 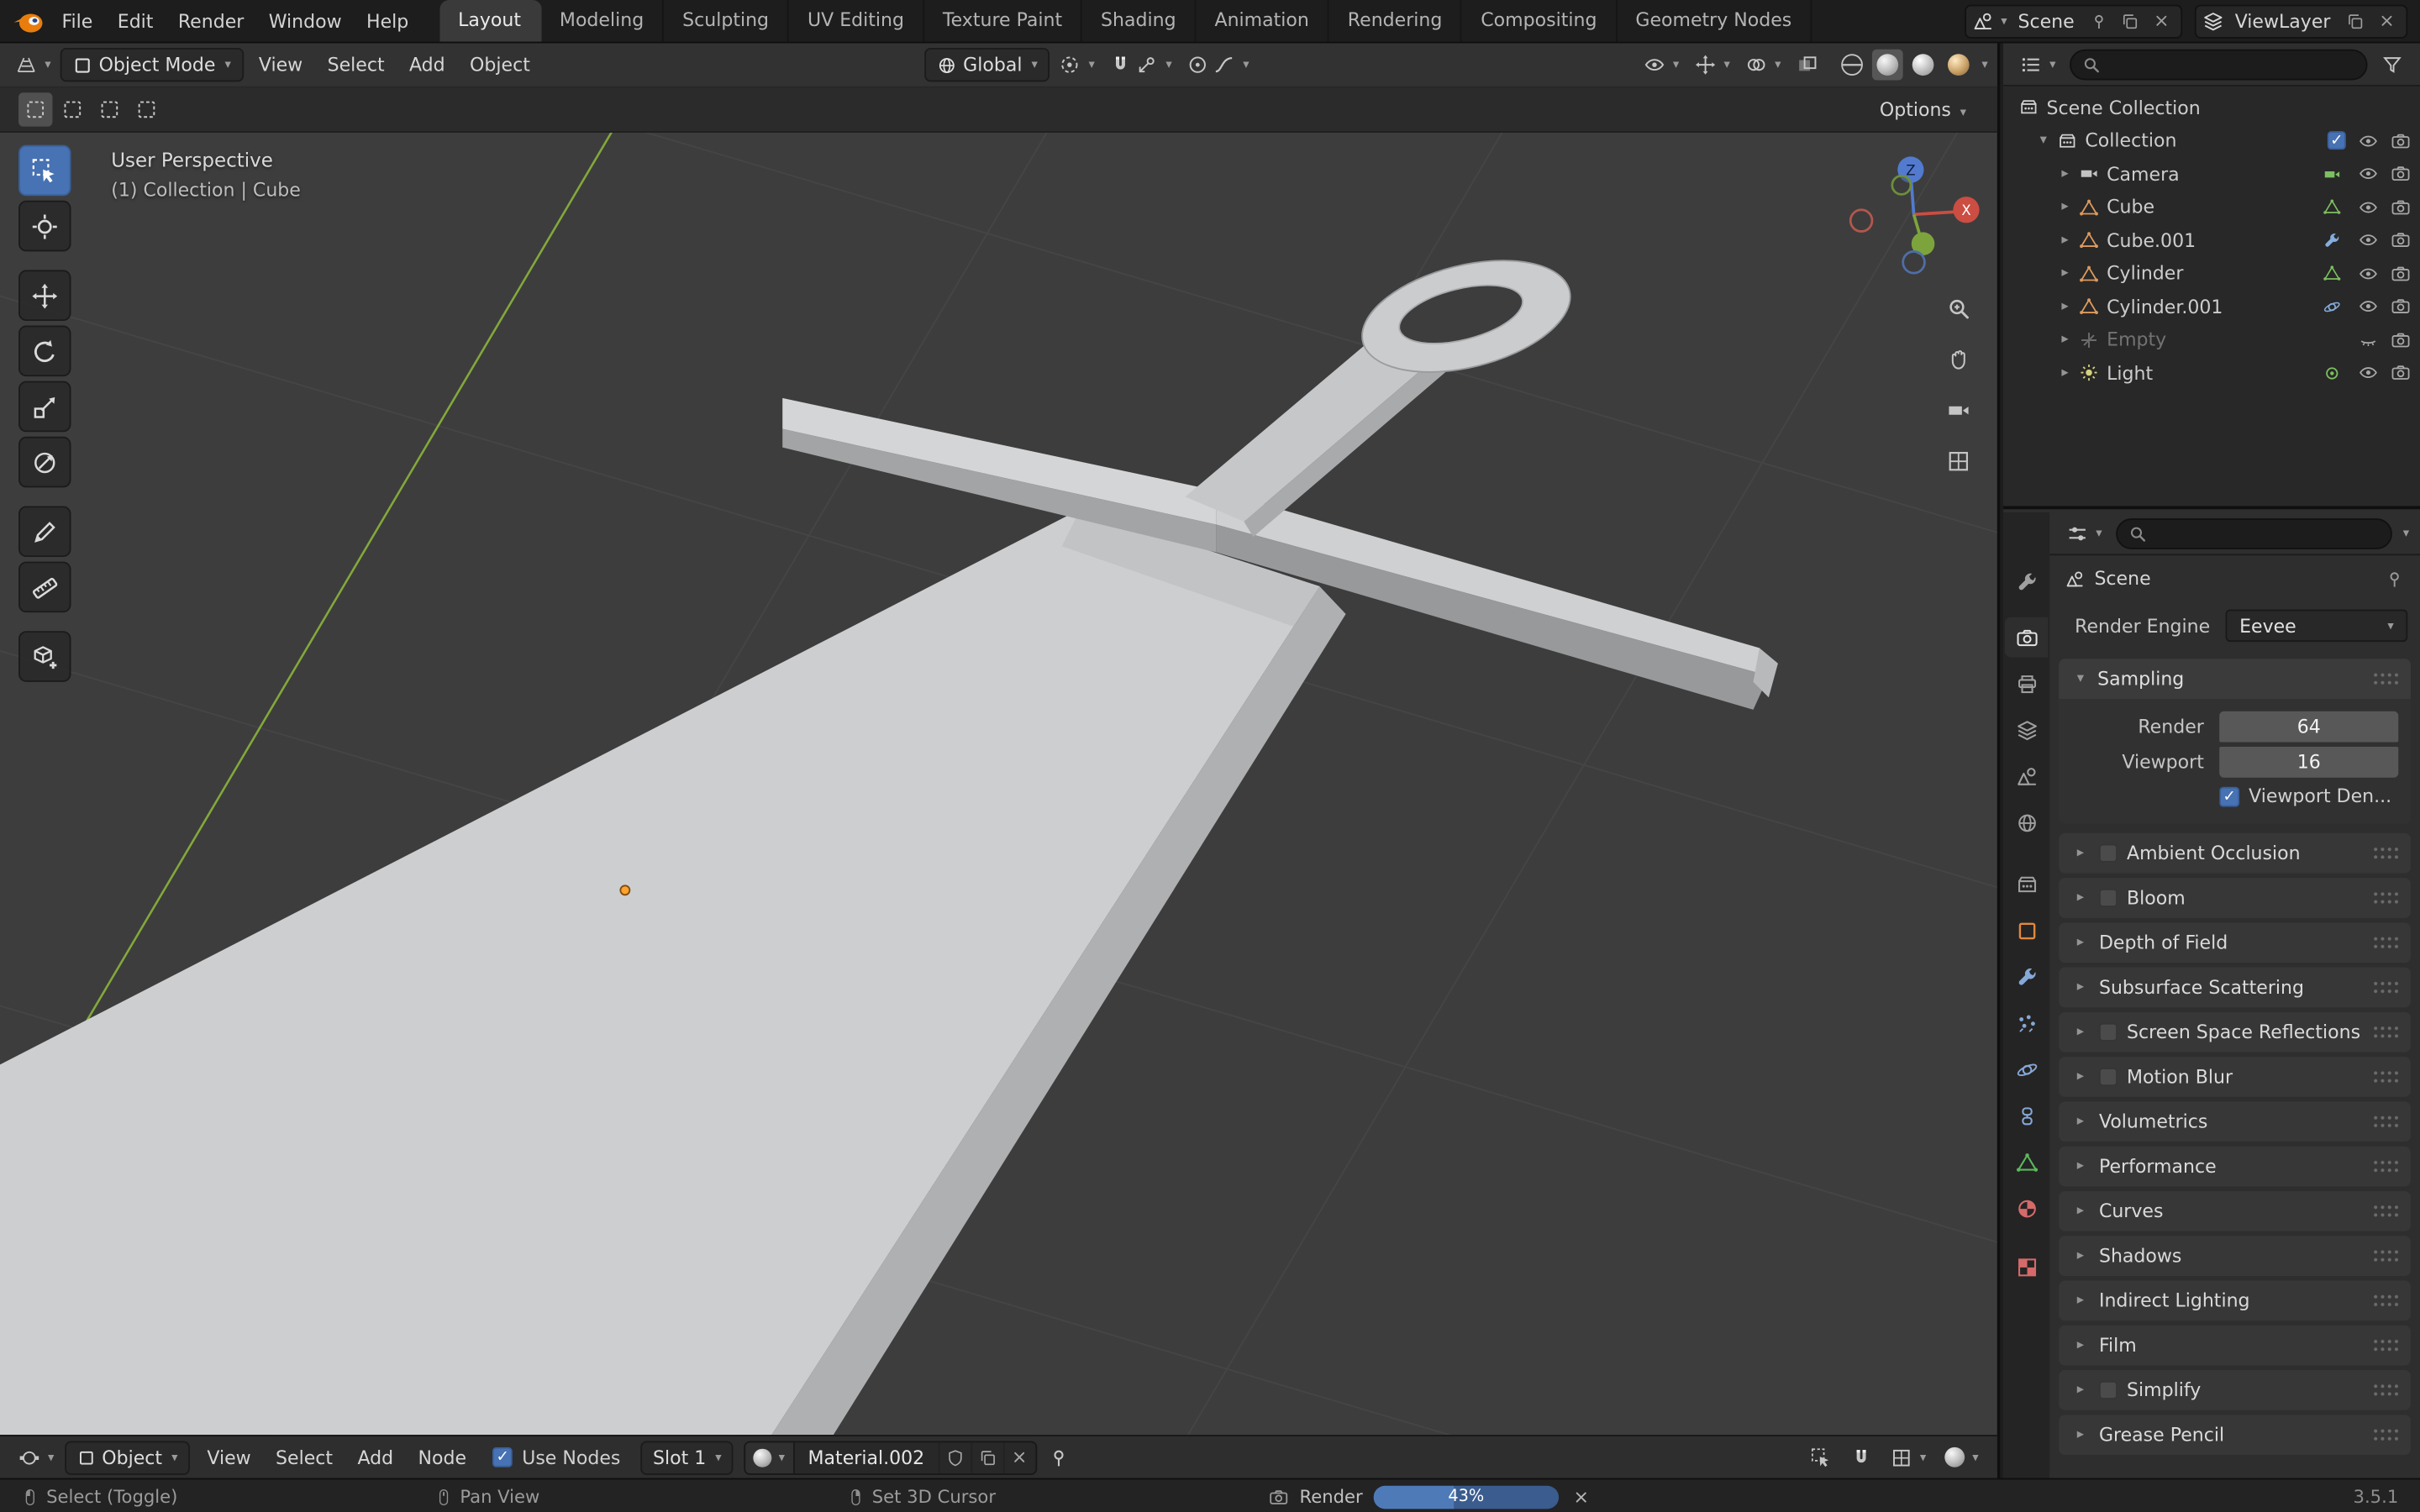 What do you see at coordinates (2235, 1300) in the screenshot?
I see `section-indirect-lighting: ▸ Indirect Lighting` at bounding box center [2235, 1300].